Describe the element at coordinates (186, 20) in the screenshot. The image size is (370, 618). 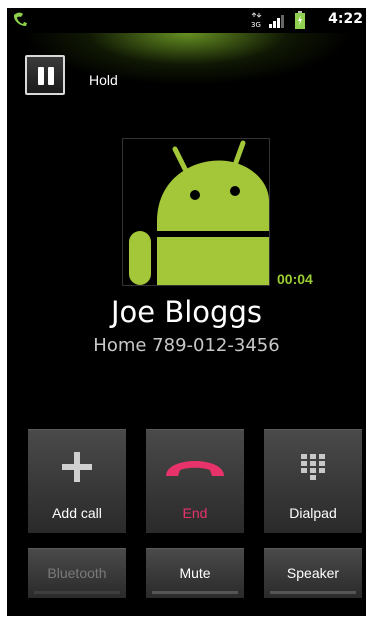
I see `status-bar: 3G 4:22` at that location.